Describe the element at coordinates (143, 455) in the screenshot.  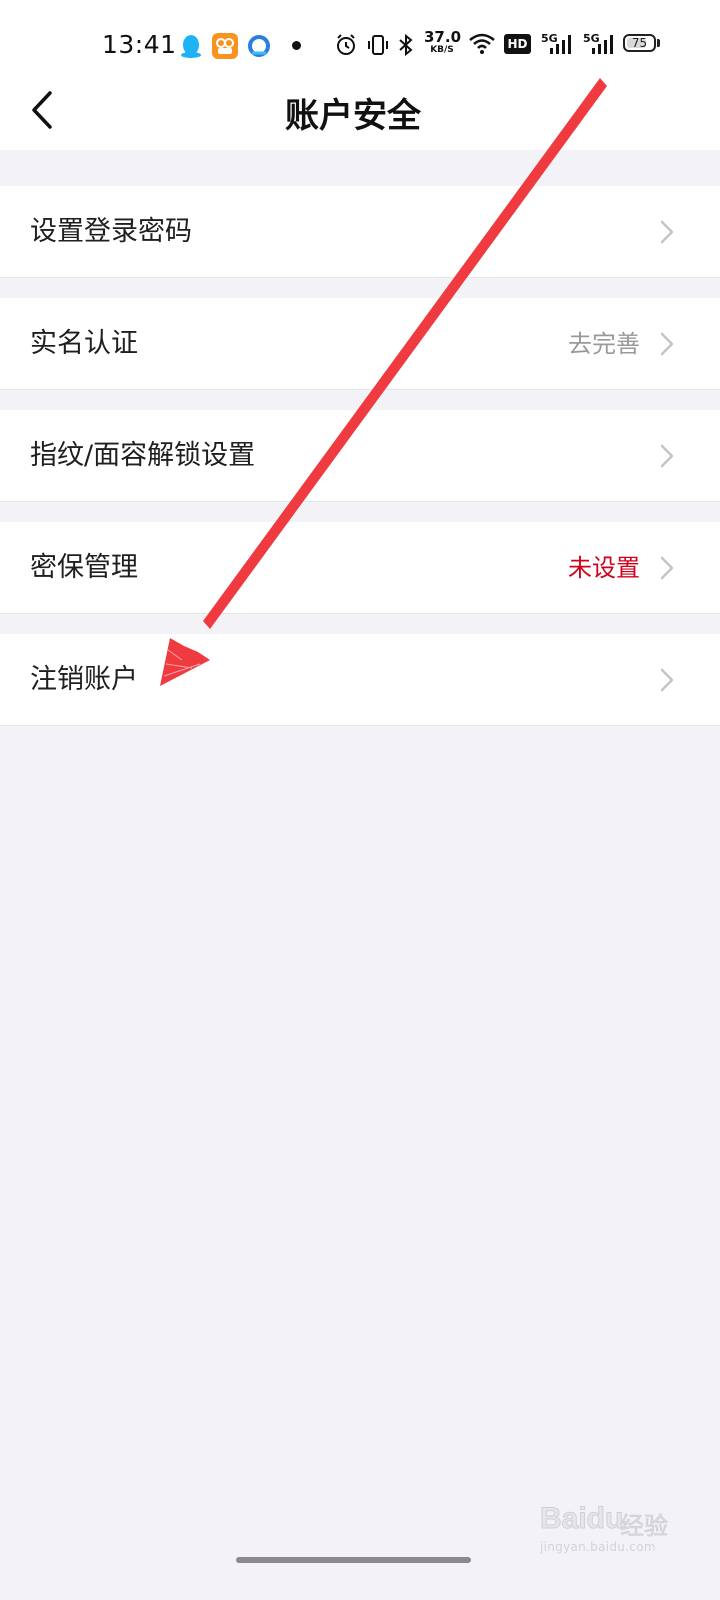
I see `row-label: 指纹/面容解锁设置` at that location.